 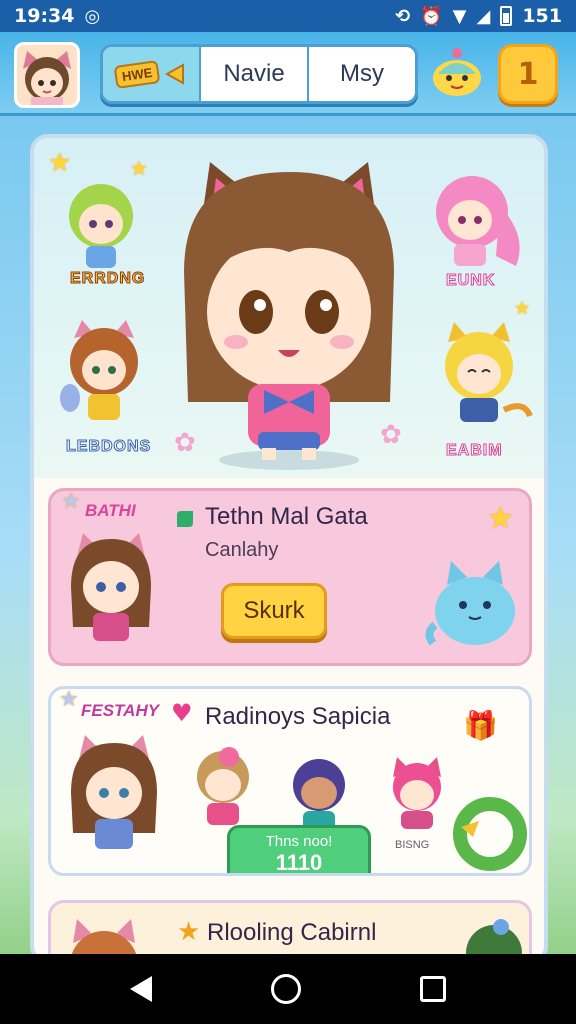 I want to click on character-label: ERRDNG, so click(x=107, y=279).